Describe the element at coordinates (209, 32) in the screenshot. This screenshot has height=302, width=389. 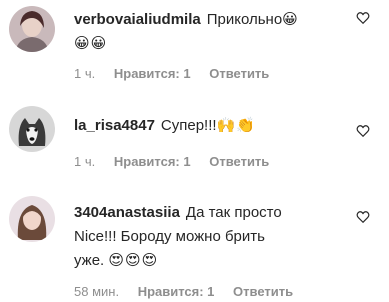
I see `comment-body: verbovaialiudmila Прикольно😀 😀😀` at that location.